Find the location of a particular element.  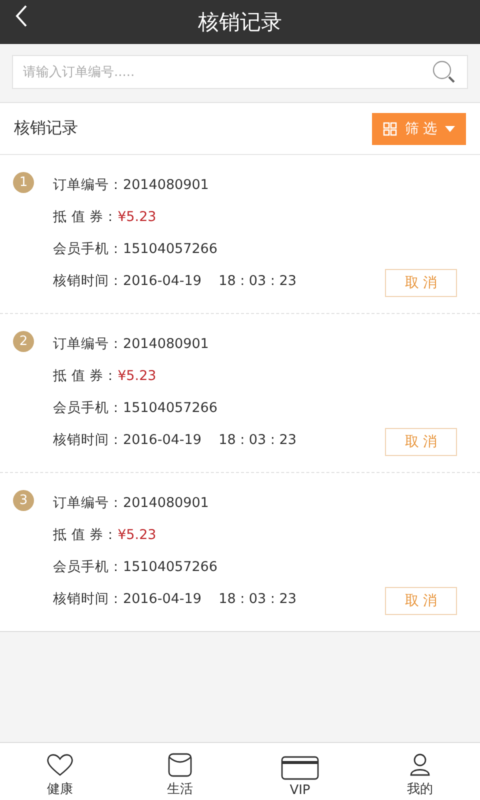

tab-item: 我的 is located at coordinates (420, 771).